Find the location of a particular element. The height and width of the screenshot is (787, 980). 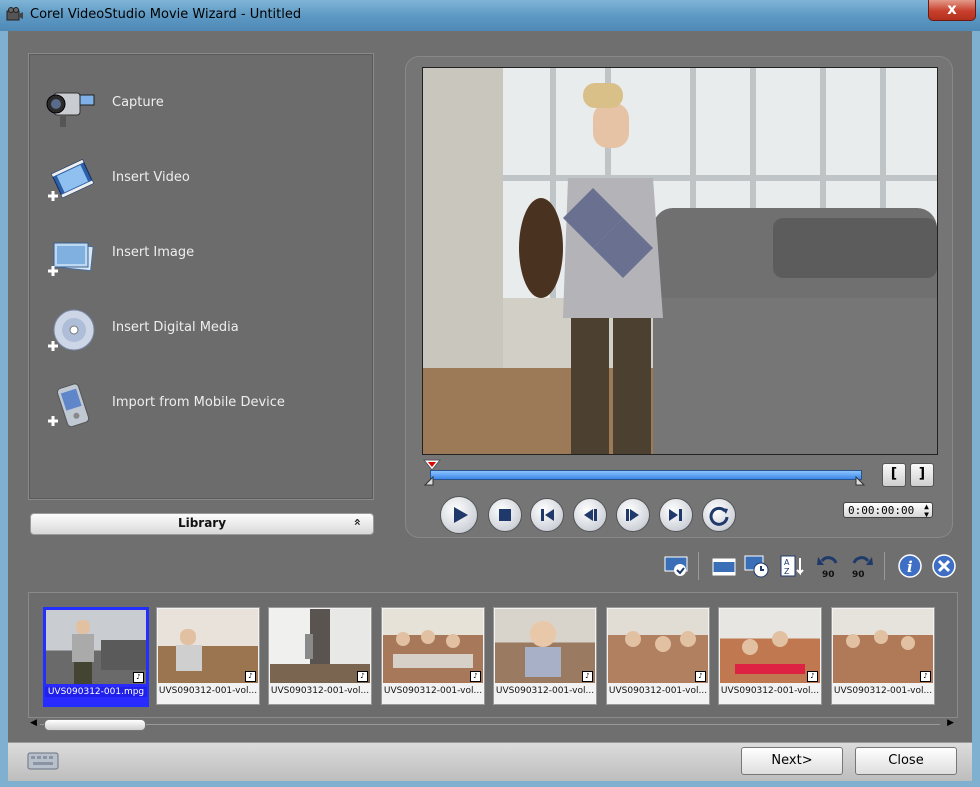

insert-image-menu-item: Insert Image is located at coordinates (198, 257).